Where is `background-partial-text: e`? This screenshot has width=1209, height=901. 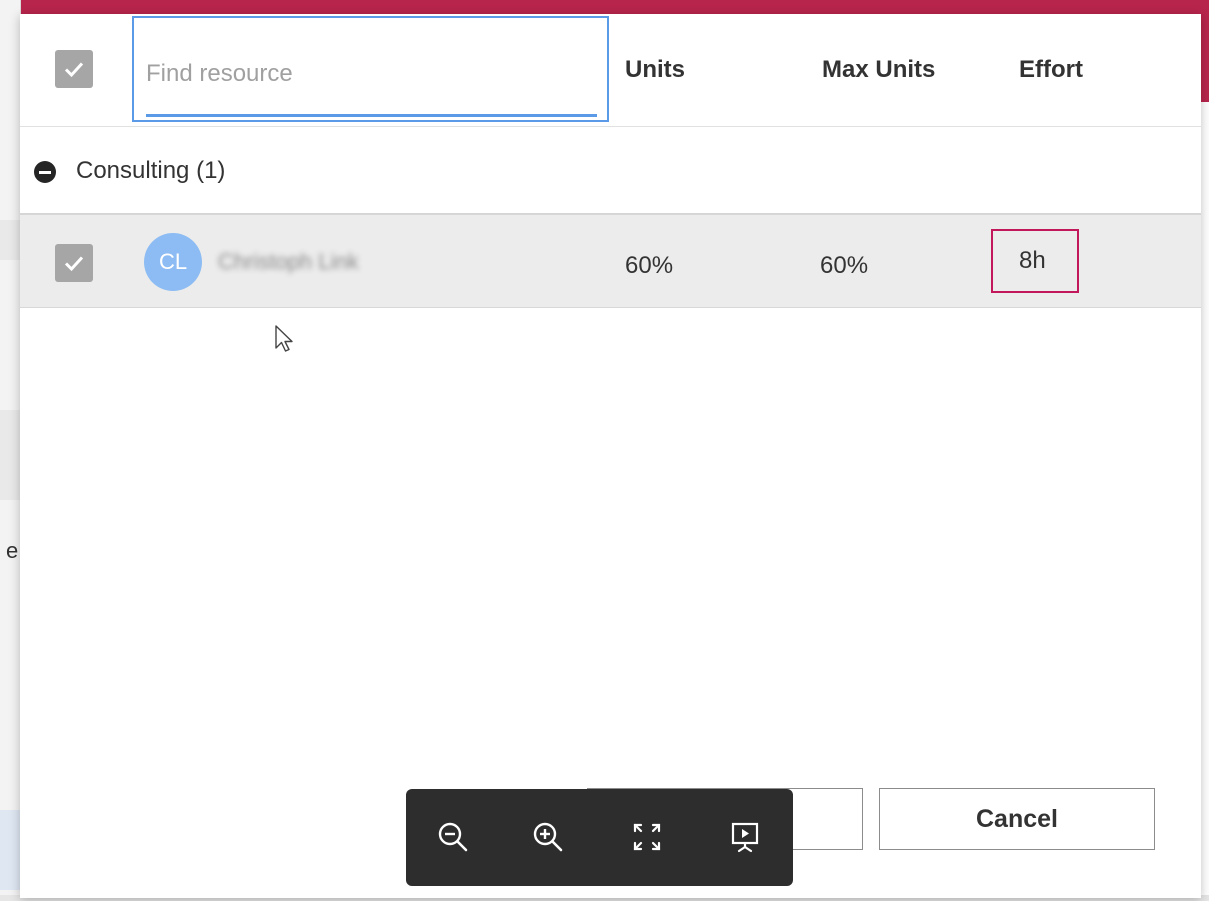
background-partial-text: e is located at coordinates (12, 550).